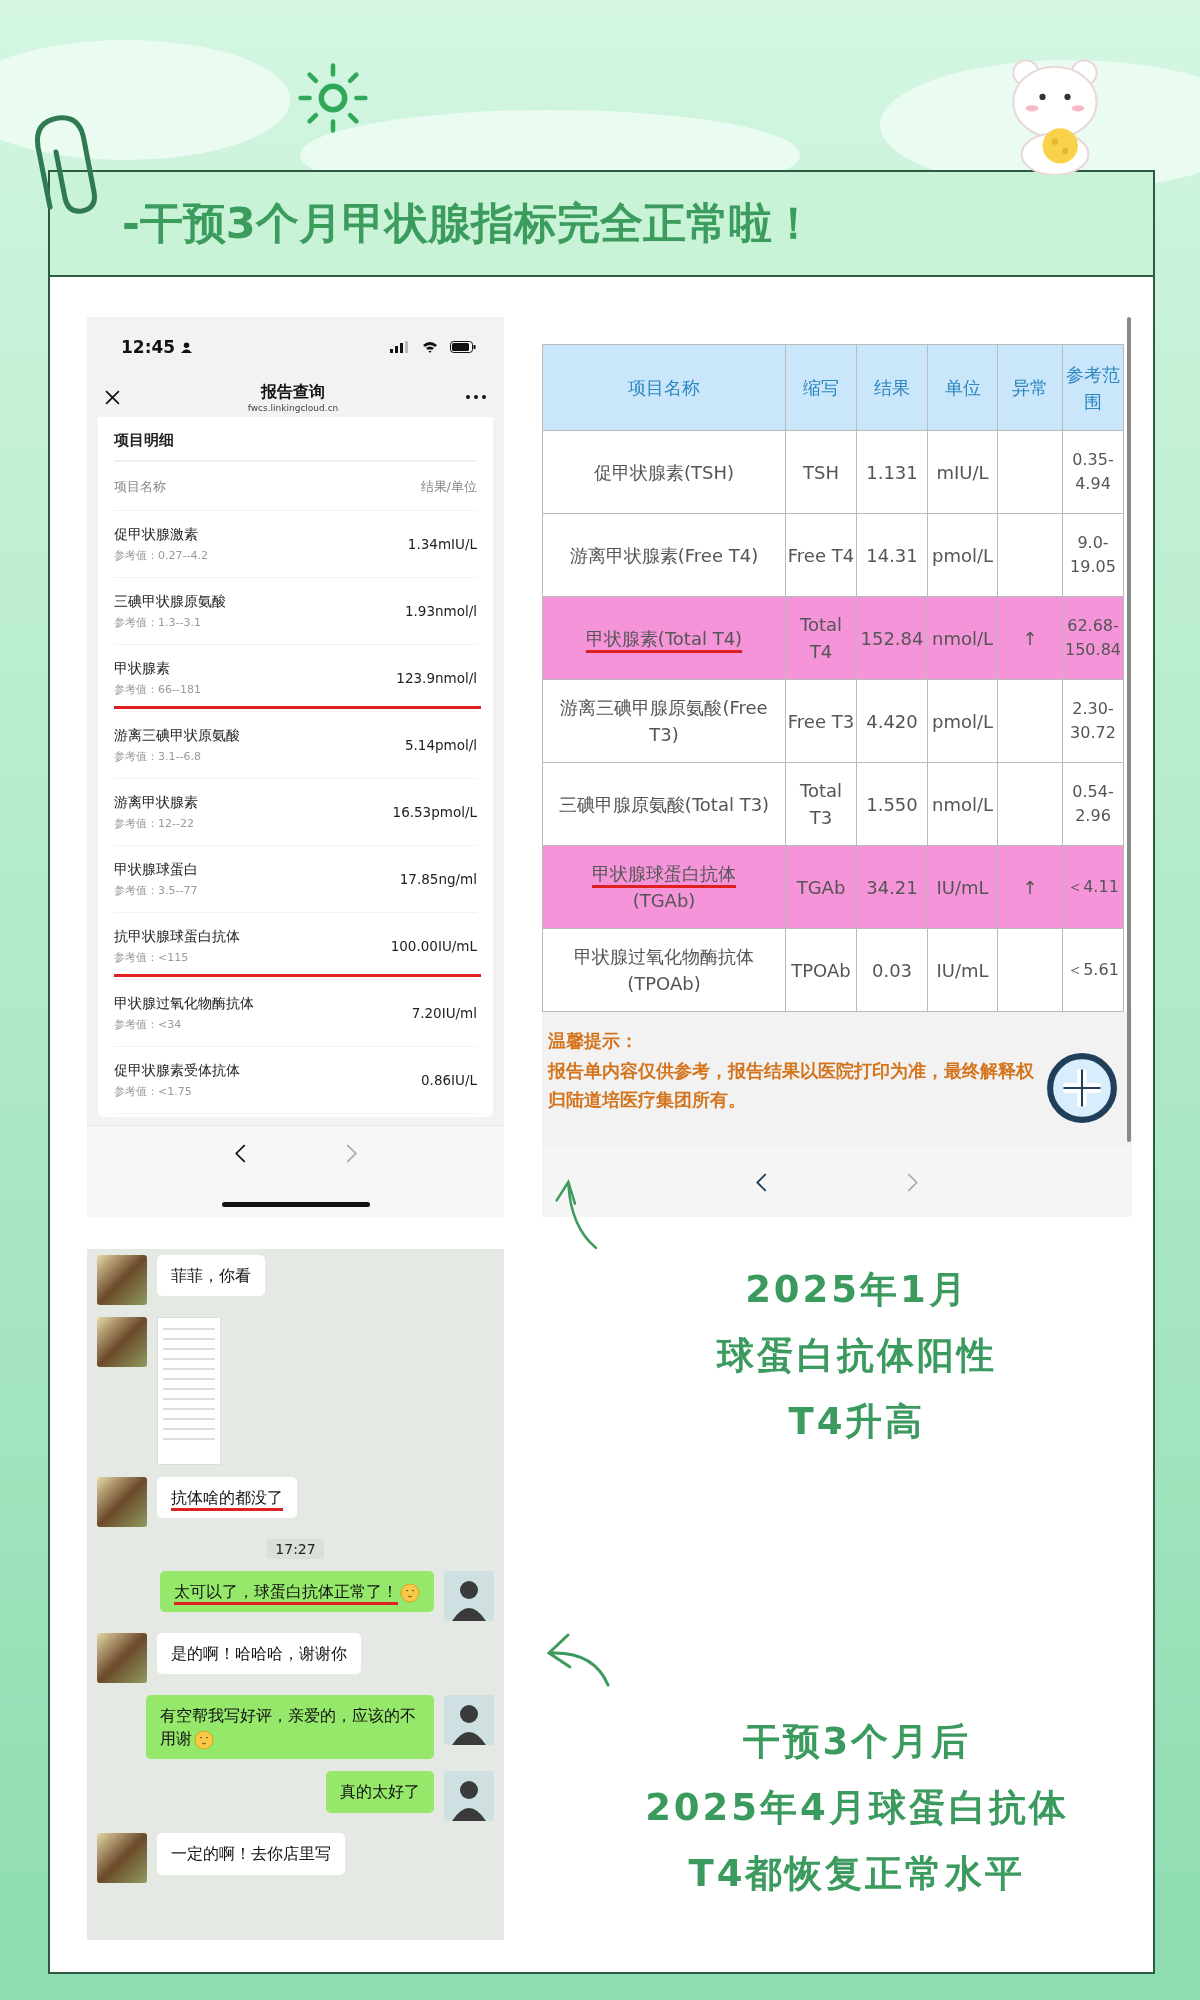 This screenshot has width=1200, height=2000. I want to click on message-bubble: 抗体啥的都没了, so click(227, 1498).